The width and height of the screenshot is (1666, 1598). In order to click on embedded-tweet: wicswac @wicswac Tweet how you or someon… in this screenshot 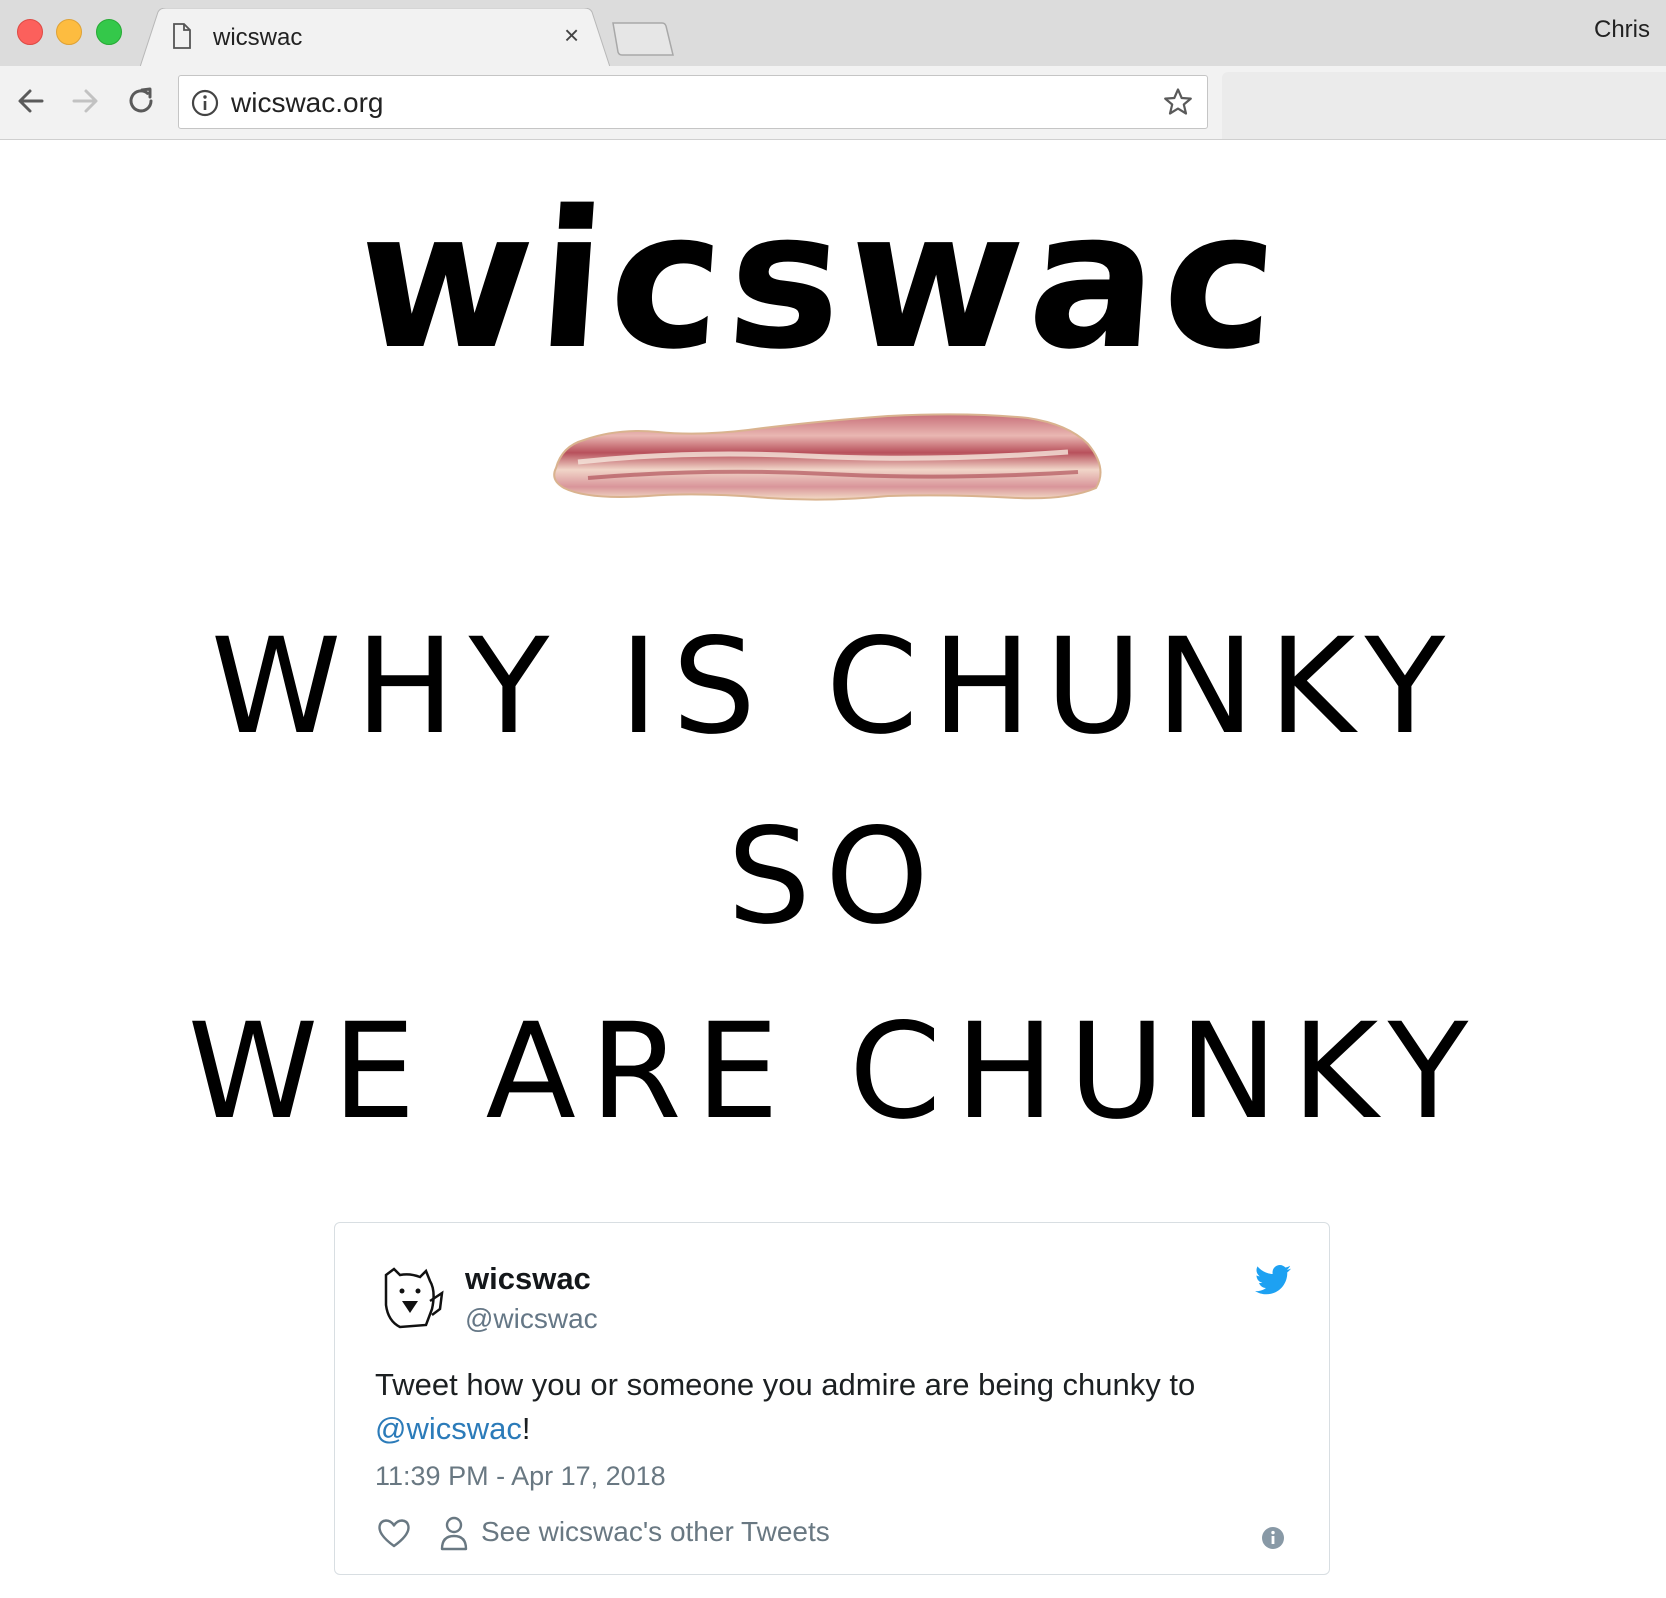, I will do `click(832, 1398)`.